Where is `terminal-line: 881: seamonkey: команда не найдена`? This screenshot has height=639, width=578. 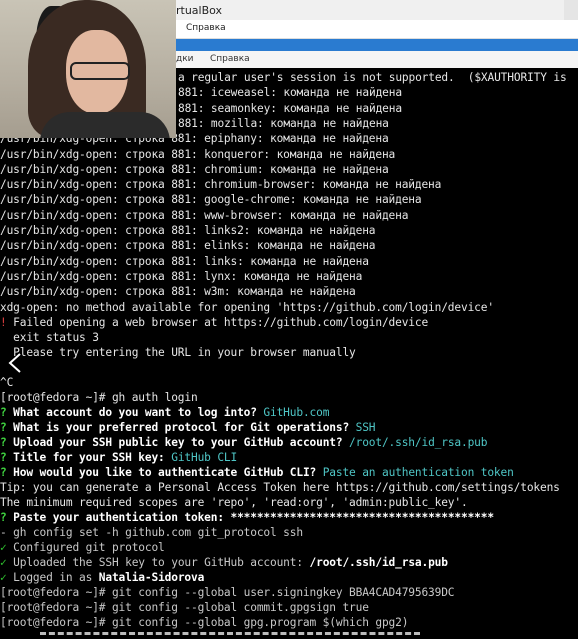 terminal-line: 881: seamonkey: команда не найдена is located at coordinates (290, 108).